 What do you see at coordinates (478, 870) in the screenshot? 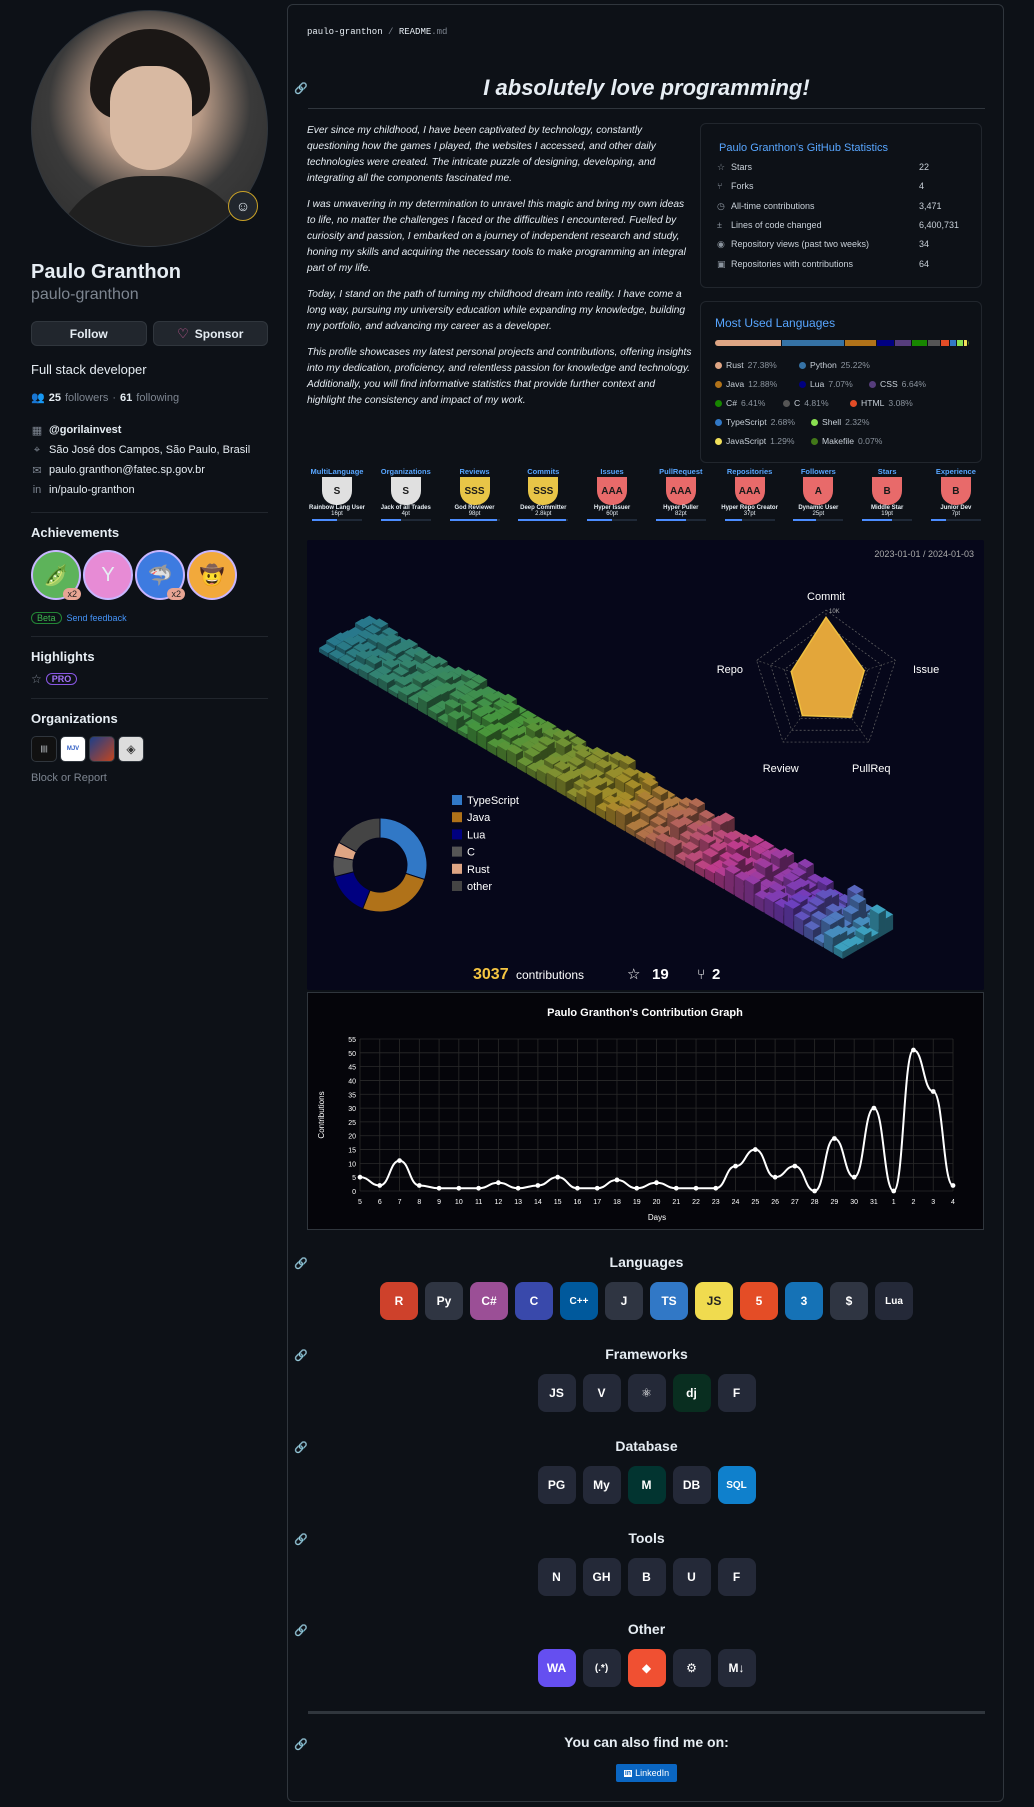
I see `donut-legend-label: Rust` at bounding box center [478, 870].